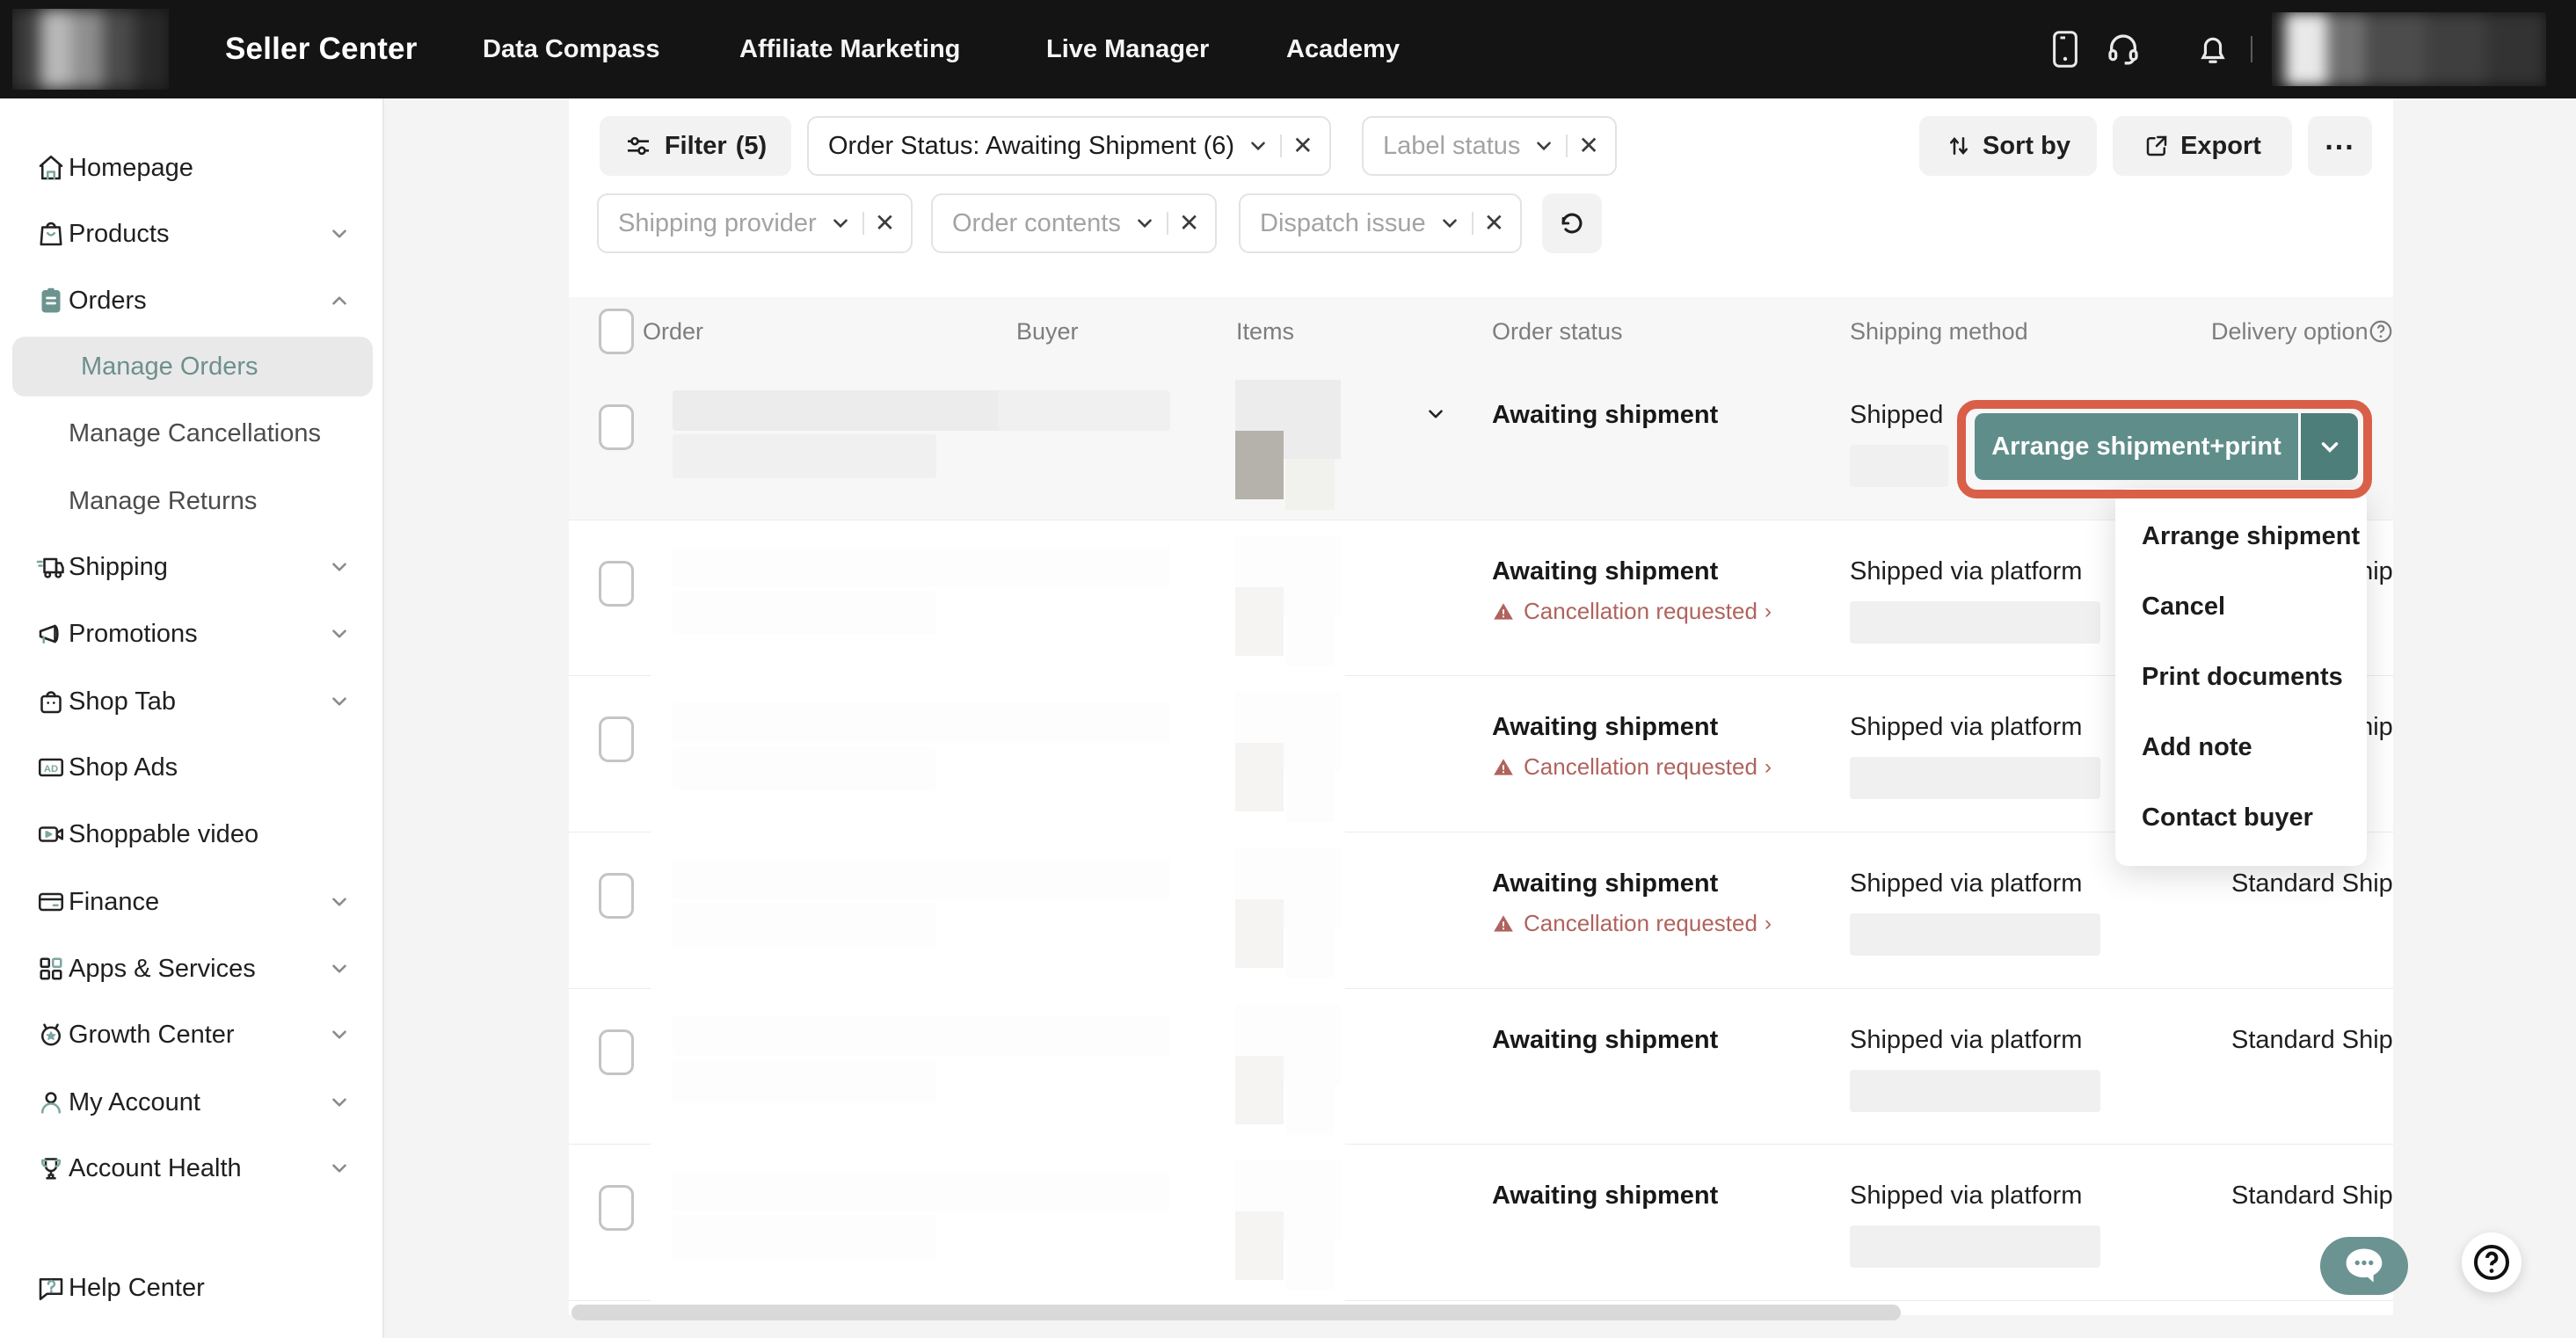 This screenshot has width=2576, height=1338. I want to click on user-account-blurred, so click(2409, 49).